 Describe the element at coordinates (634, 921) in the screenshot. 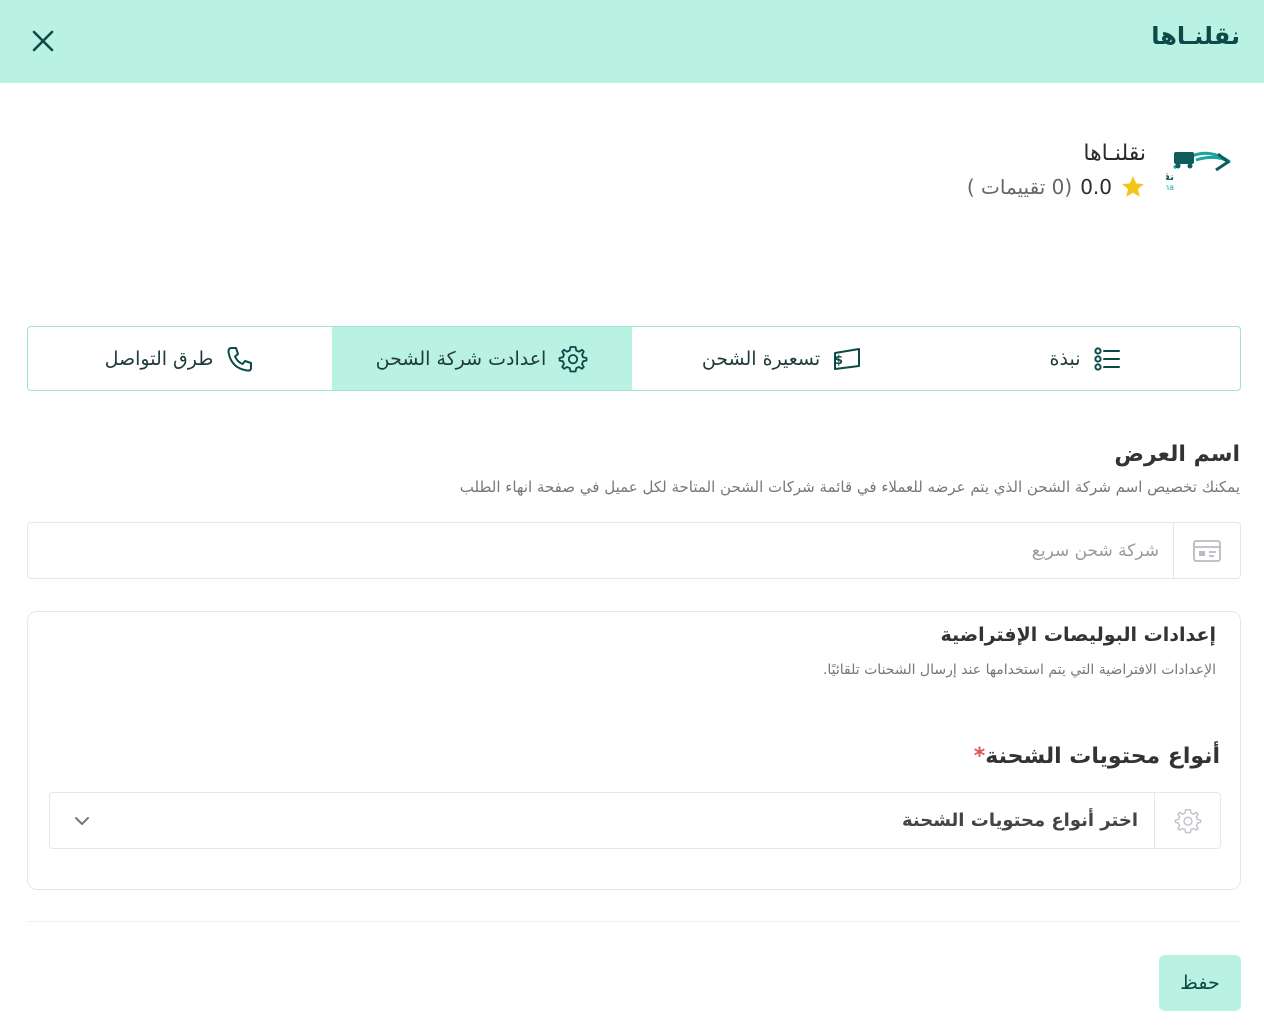

I see `footer-divider` at that location.